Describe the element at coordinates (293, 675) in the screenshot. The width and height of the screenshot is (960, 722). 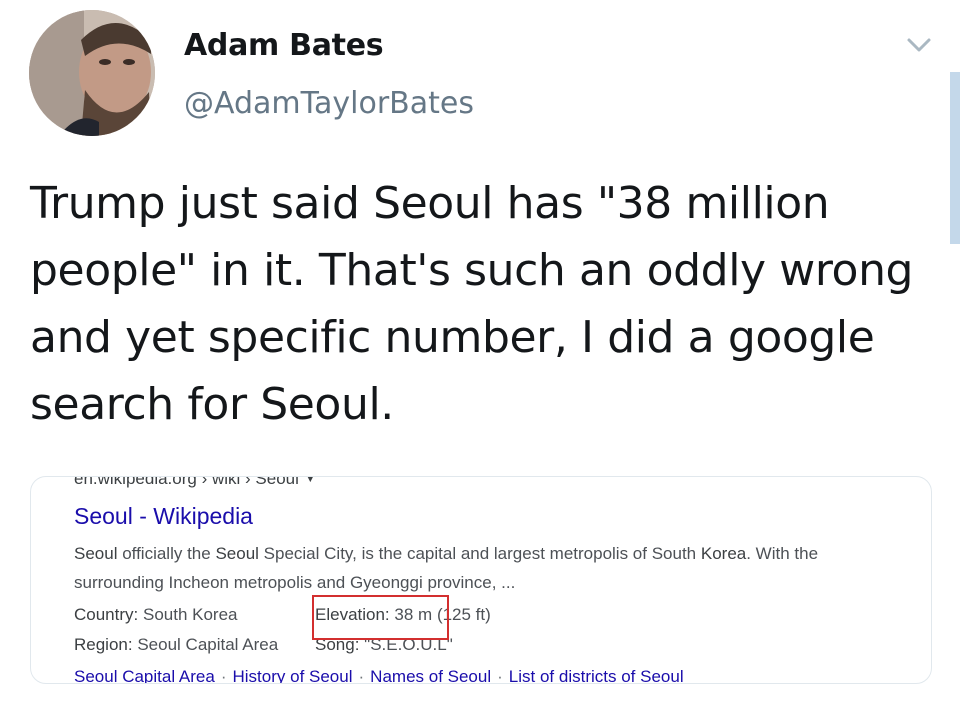
I see `related-link: History of Seoul` at that location.